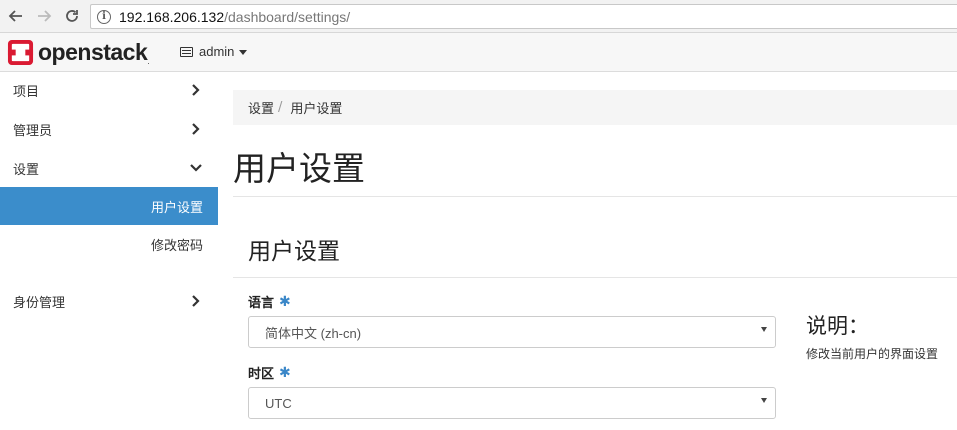  Describe the element at coordinates (109, 168) in the screenshot. I see `sidebar-item-settings: 设置` at that location.